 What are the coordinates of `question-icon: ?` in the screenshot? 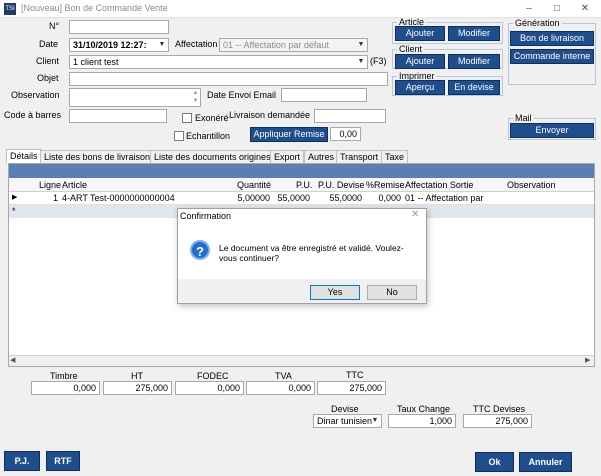 It's located at (200, 250).